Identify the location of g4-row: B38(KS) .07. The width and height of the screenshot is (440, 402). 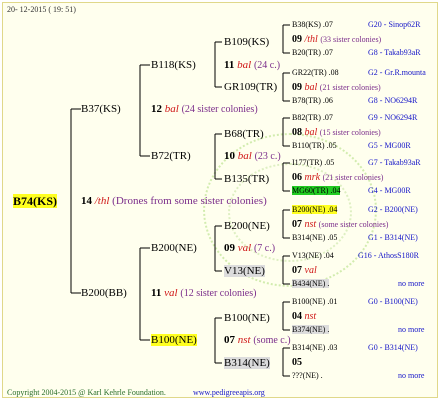
(312, 24).